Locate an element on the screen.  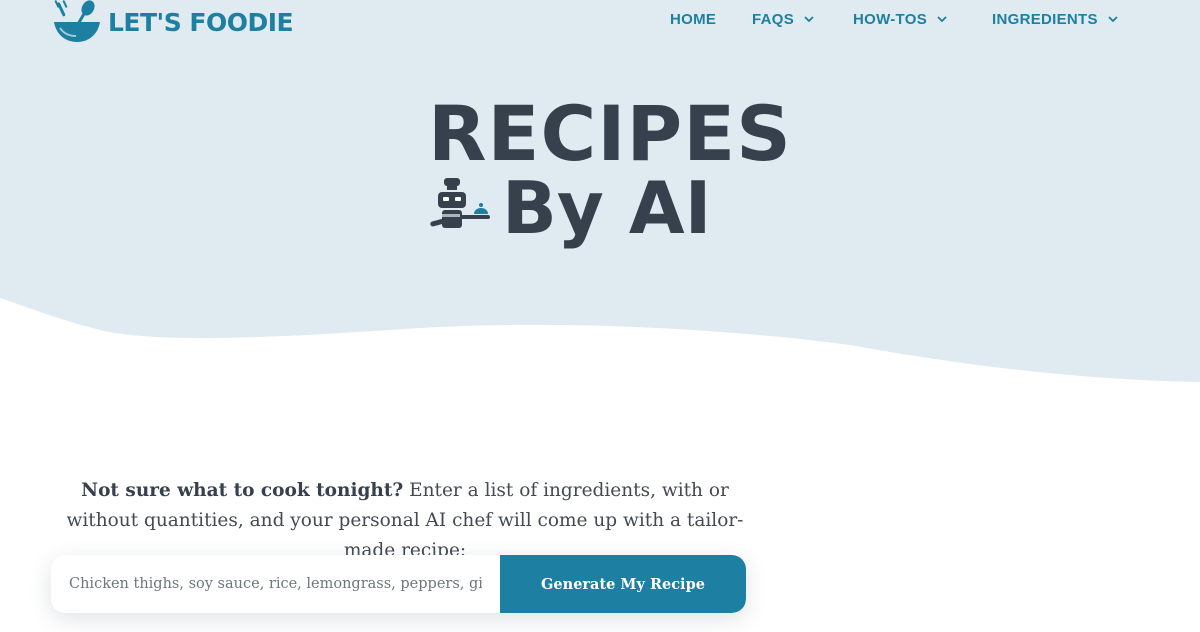
intro-lead: Not sure what to cook tonight? is located at coordinates (242, 490).